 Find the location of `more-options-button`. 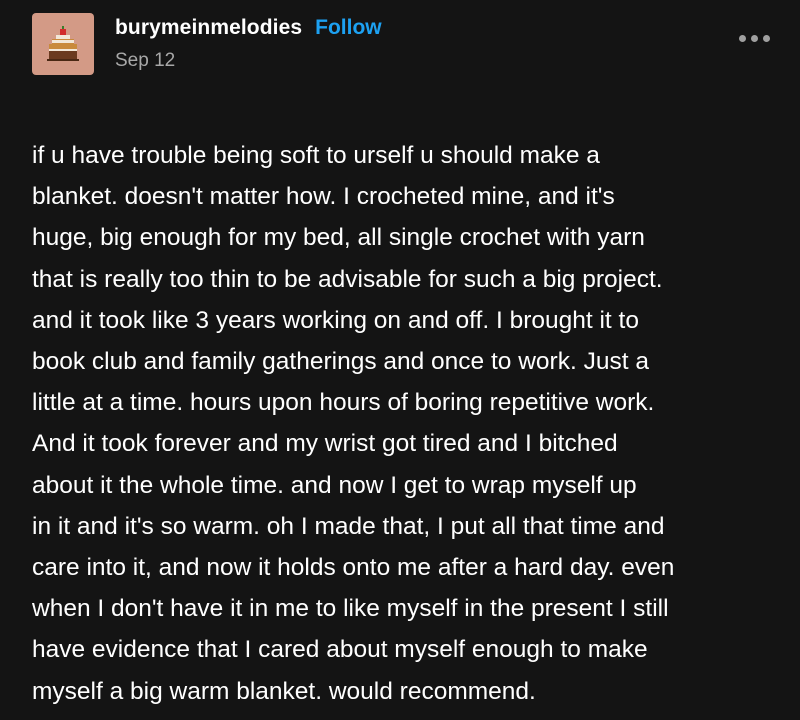

more-options-button is located at coordinates (754, 38).